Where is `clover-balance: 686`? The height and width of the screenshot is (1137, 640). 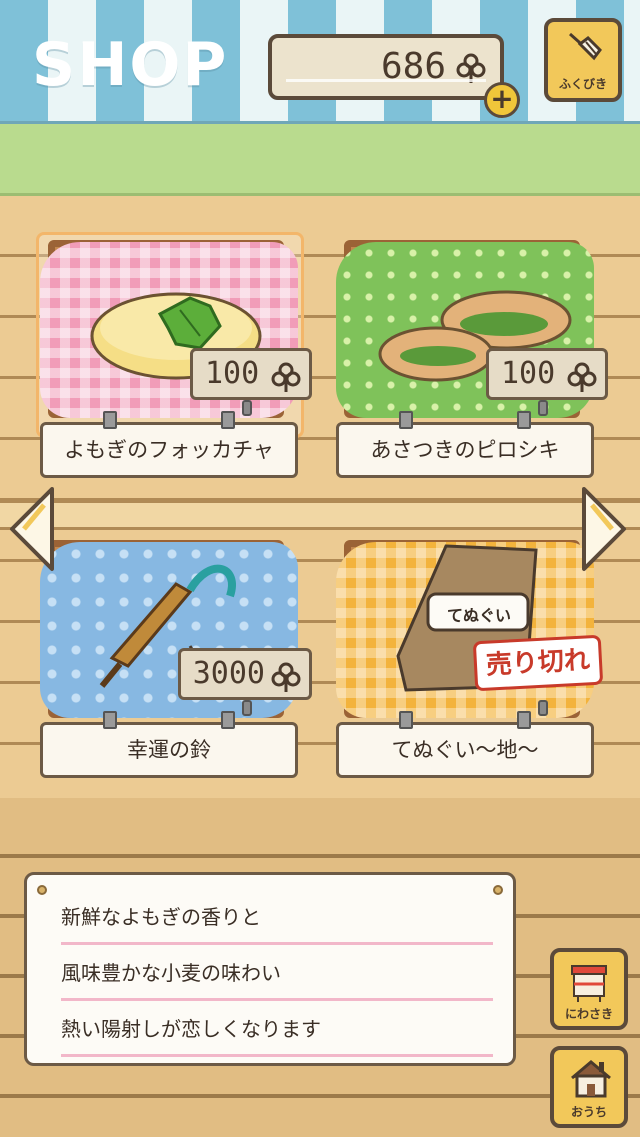 clover-balance: 686 is located at coordinates (386, 67).